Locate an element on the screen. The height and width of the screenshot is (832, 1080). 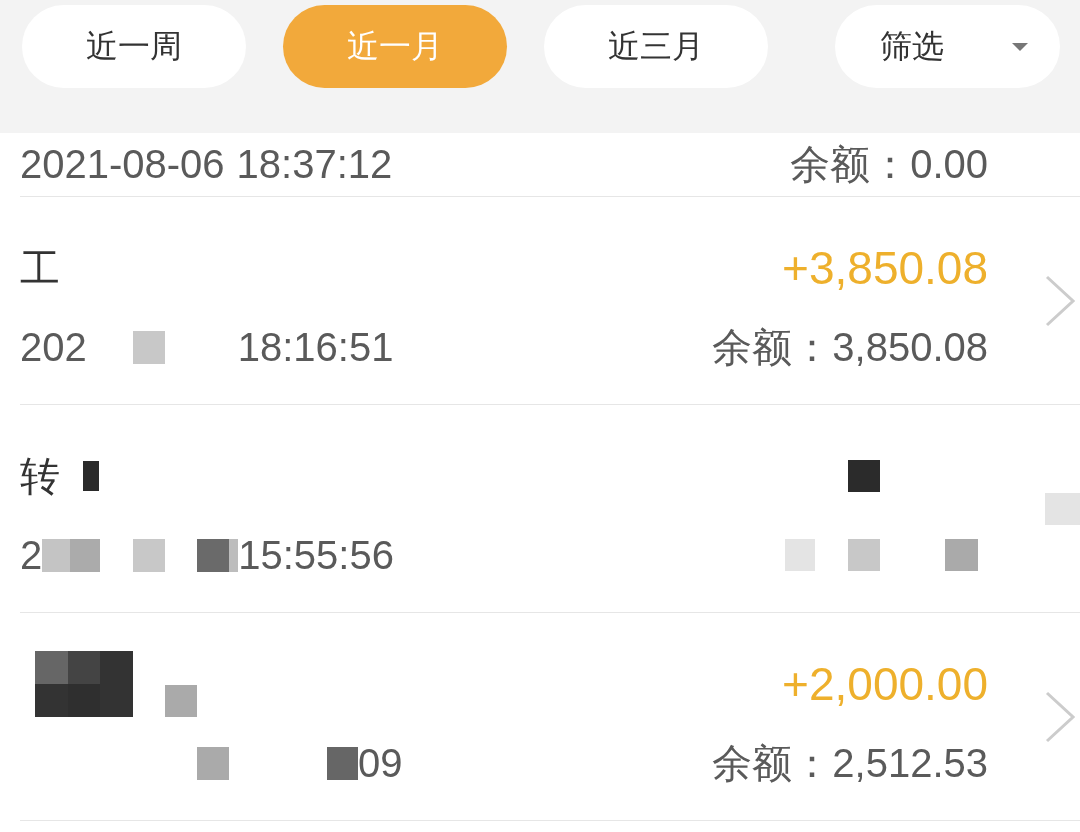
filter-tab: 近一周 is located at coordinates (134, 46).